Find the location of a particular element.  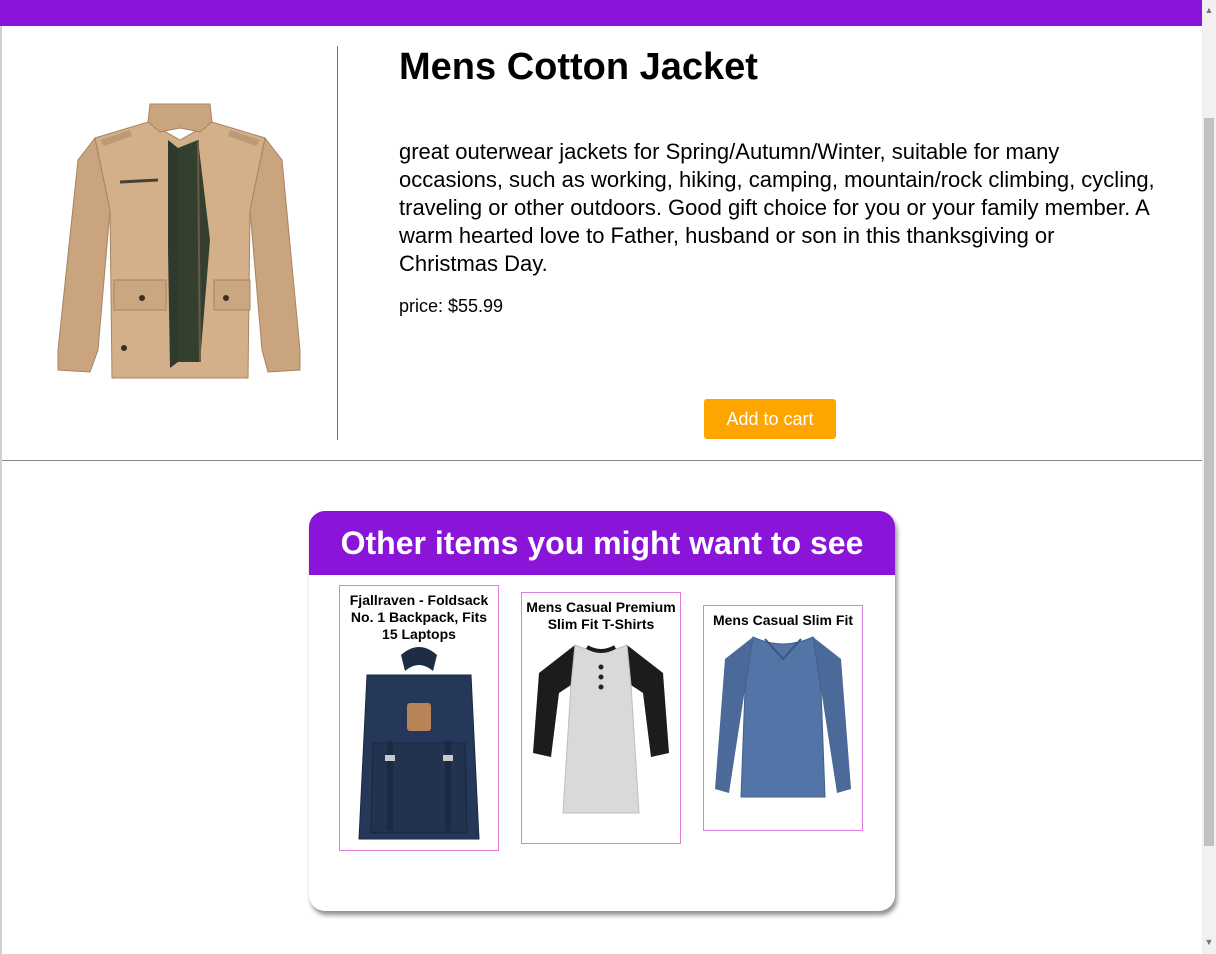

product-title: Mens Cotton Jacket is located at coordinates (578, 67).